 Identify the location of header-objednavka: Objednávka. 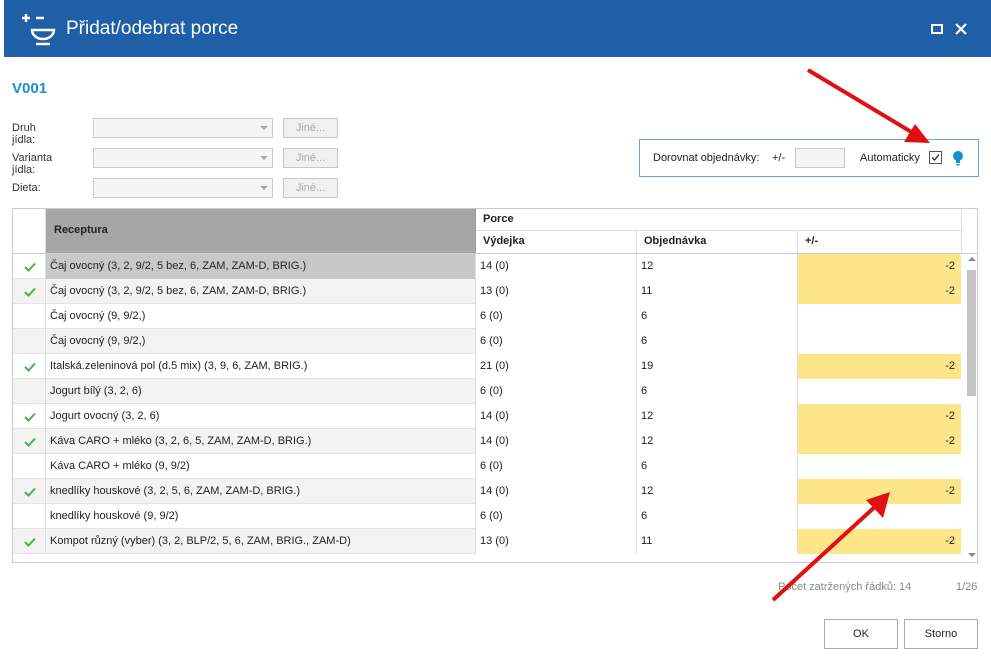
(717, 242).